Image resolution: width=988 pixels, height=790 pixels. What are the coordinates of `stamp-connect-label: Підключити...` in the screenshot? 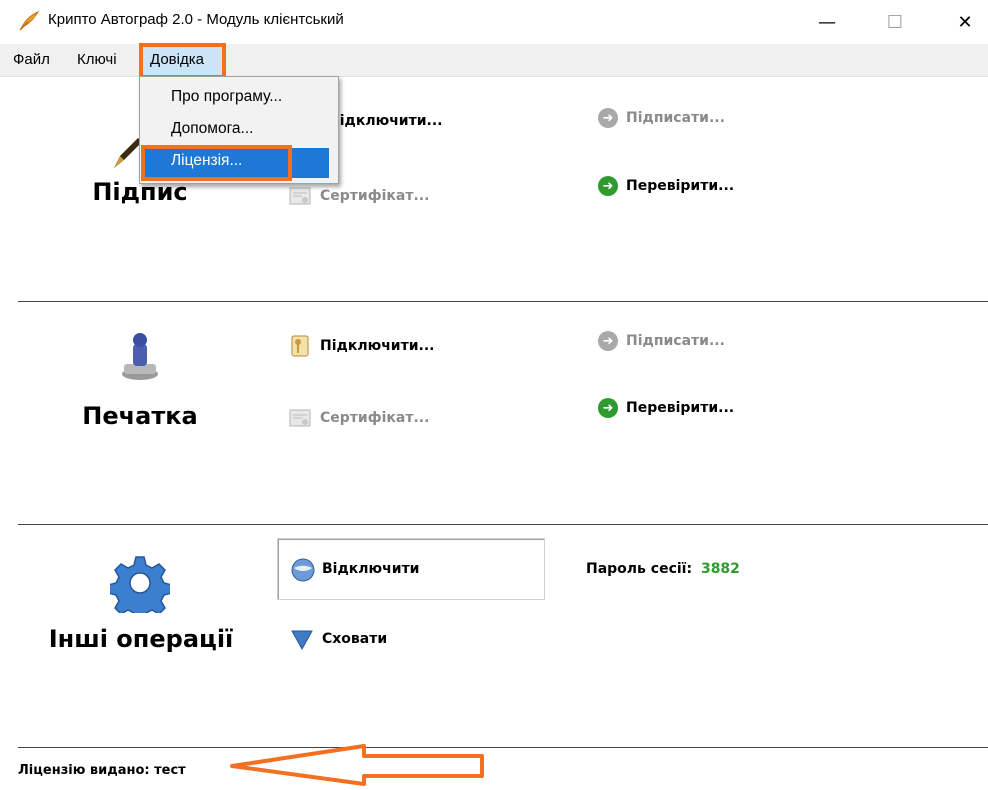 It's located at (377, 346).